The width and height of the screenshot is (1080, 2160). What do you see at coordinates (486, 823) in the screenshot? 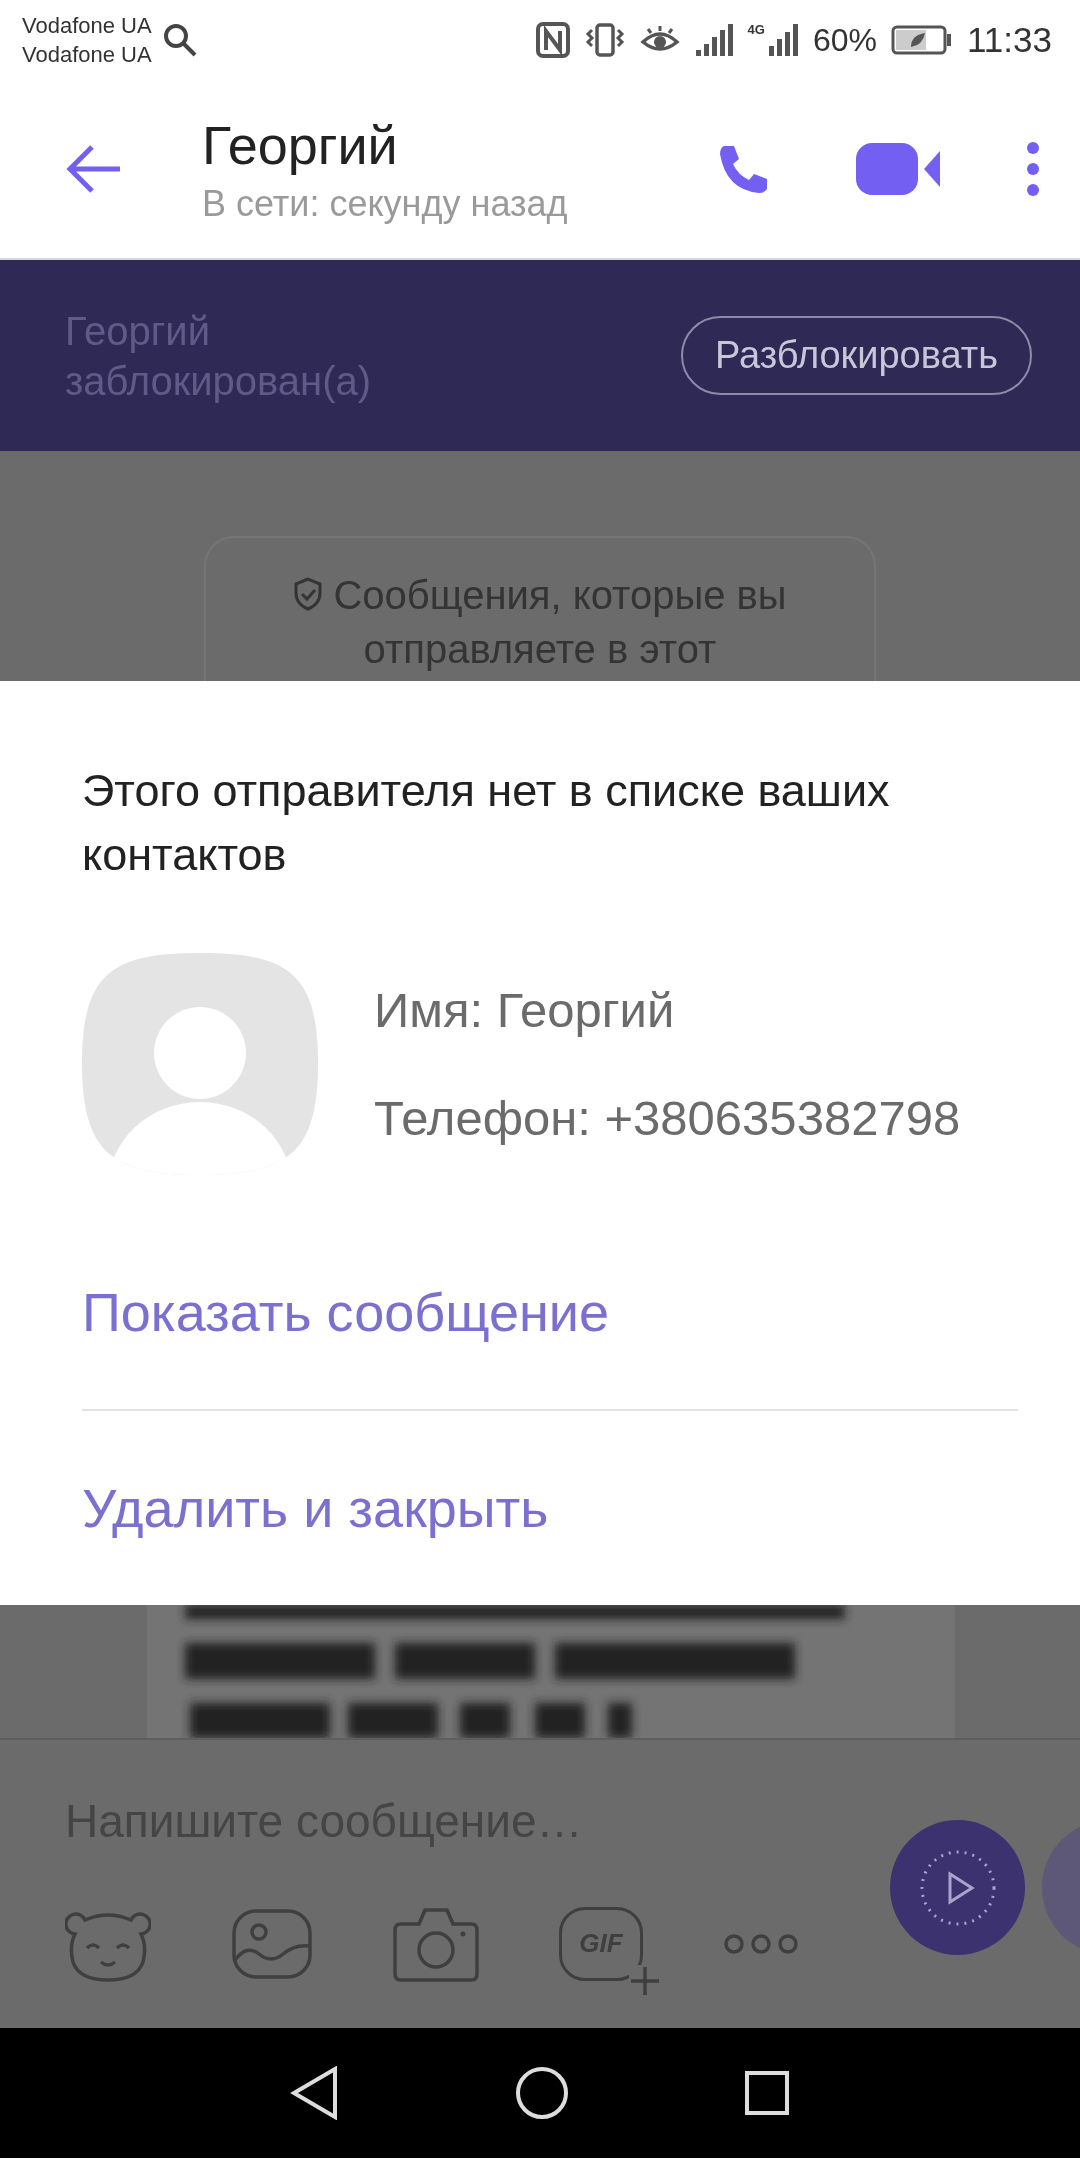
I see `sheet-title: Этого отправителя нет в списке ваших контактов` at bounding box center [486, 823].